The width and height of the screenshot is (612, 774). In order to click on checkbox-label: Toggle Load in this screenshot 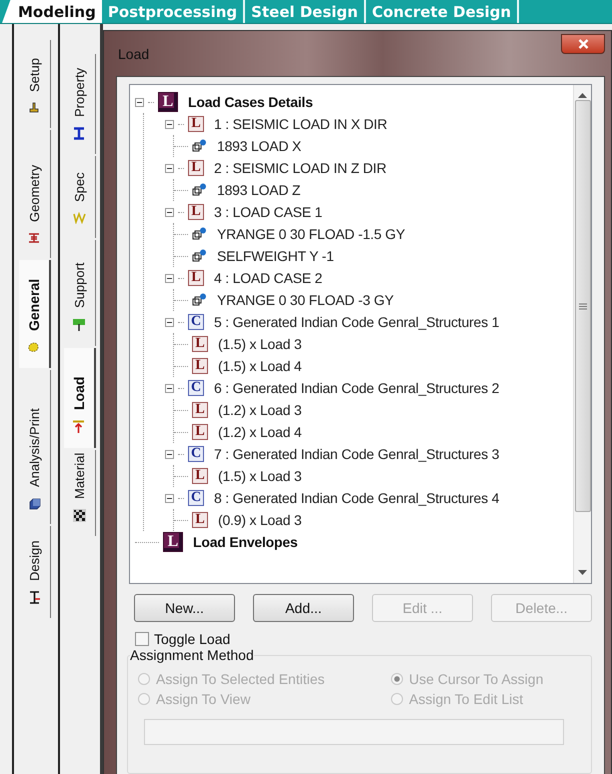, I will do `click(192, 639)`.